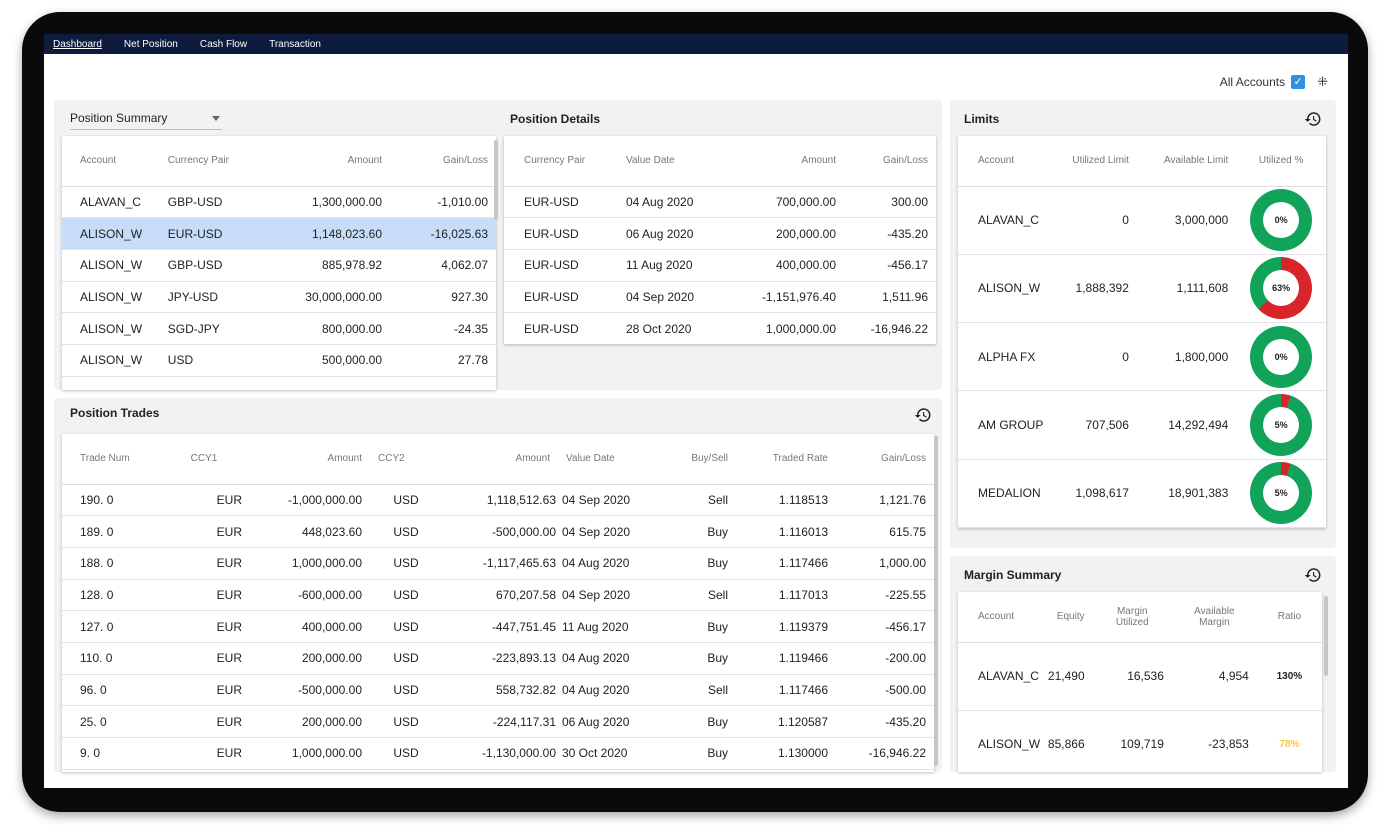 This screenshot has width=1400, height=839. I want to click on cell-gain-loss: -24.35, so click(443, 328).